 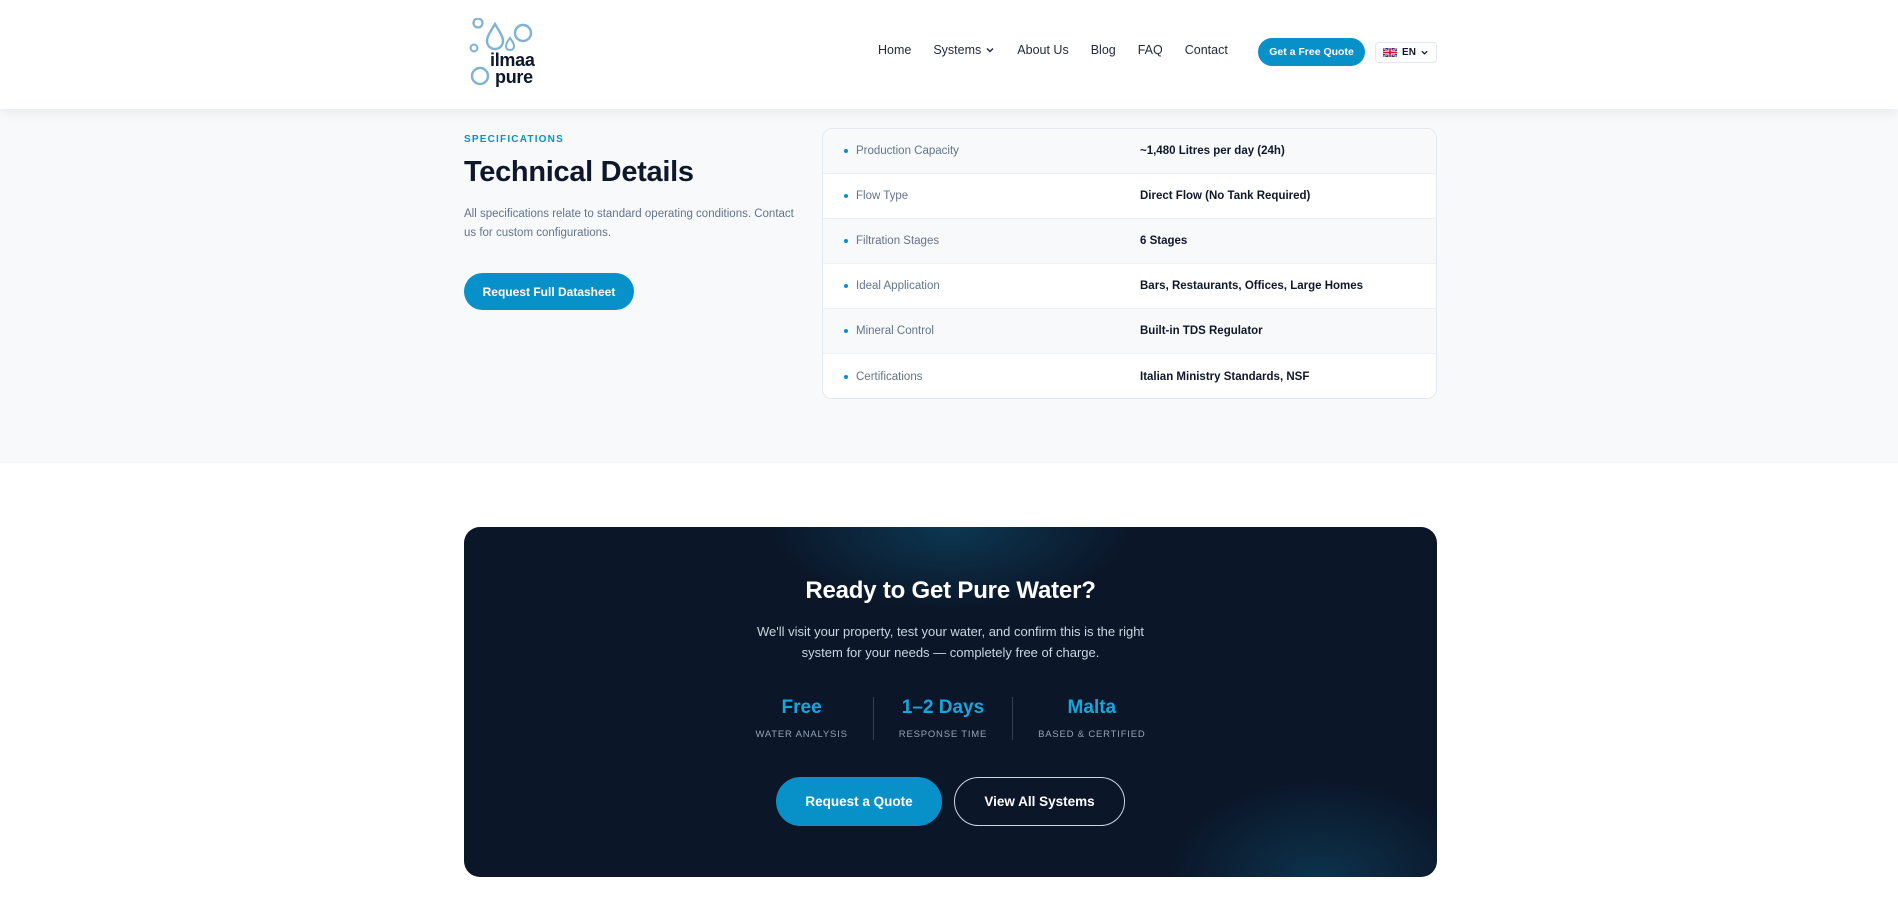 I want to click on stat-label: BASED & CERTIFIED, so click(x=1092, y=734).